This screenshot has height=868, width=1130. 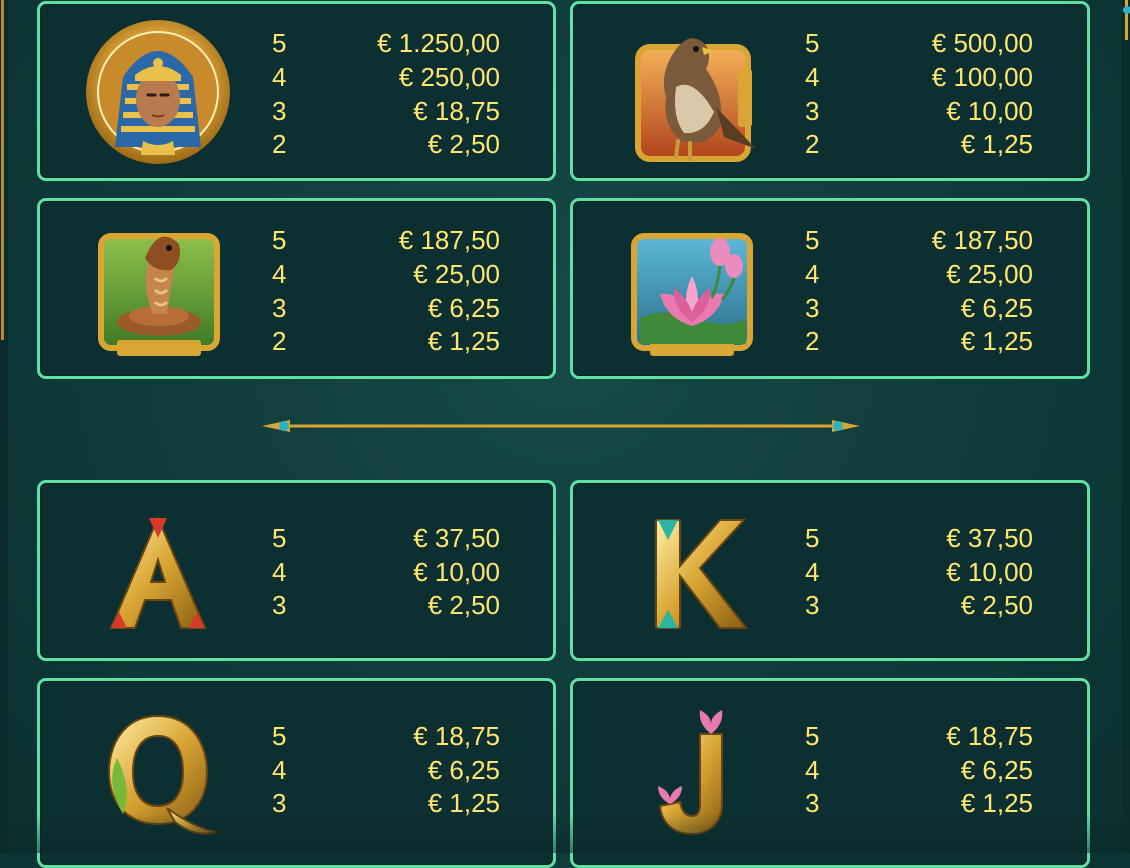 What do you see at coordinates (386, 111) in the screenshot?
I see `payout-row: 3 € 18,75` at bounding box center [386, 111].